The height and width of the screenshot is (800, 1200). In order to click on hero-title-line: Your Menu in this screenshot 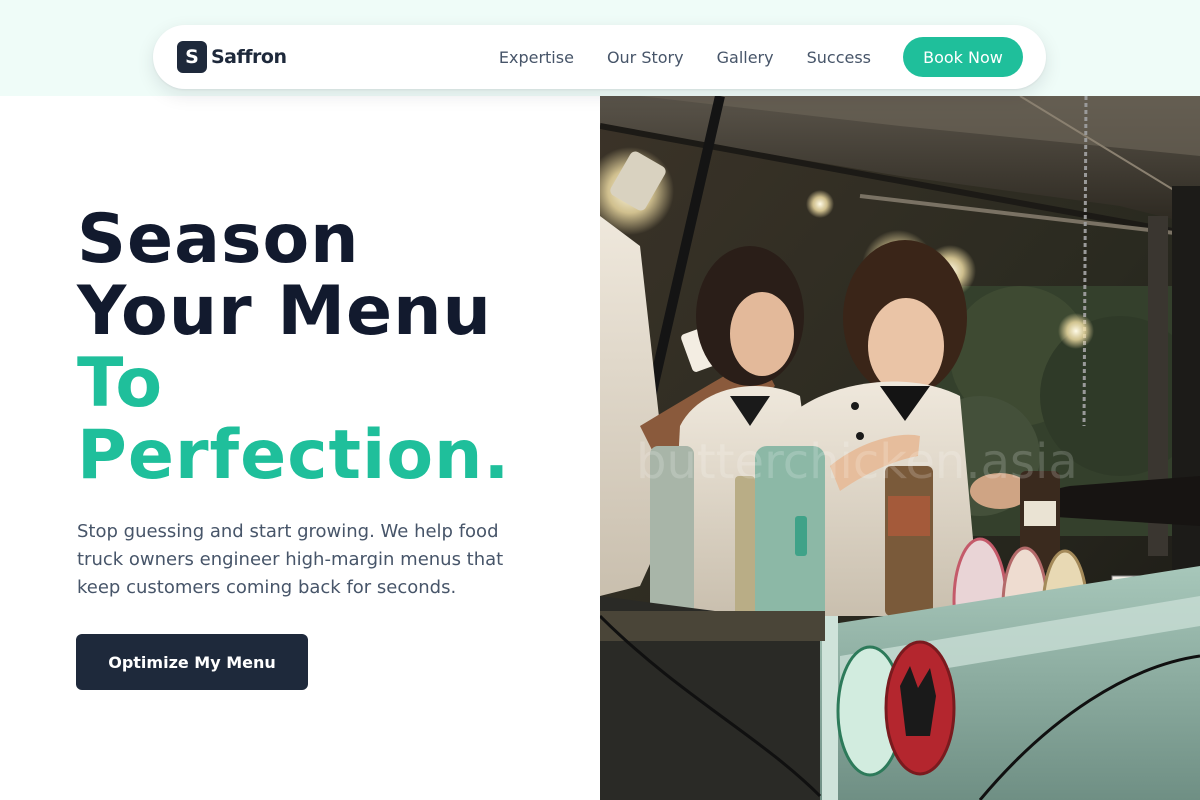, I will do `click(284, 311)`.